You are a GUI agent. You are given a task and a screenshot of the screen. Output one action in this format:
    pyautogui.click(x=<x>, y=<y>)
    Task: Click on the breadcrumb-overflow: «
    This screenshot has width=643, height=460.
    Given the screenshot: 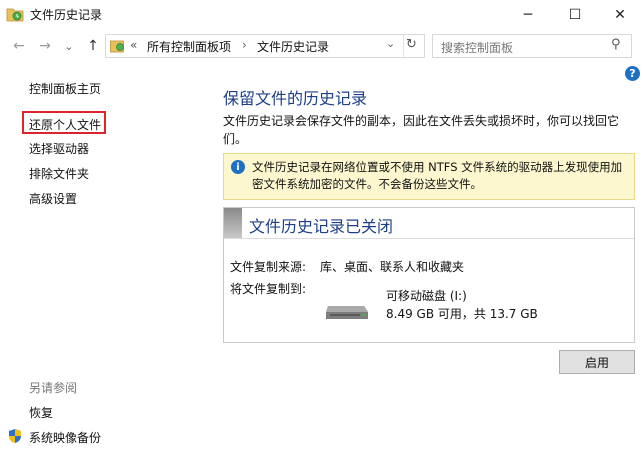 What is the action you would take?
    pyautogui.click(x=133, y=45)
    